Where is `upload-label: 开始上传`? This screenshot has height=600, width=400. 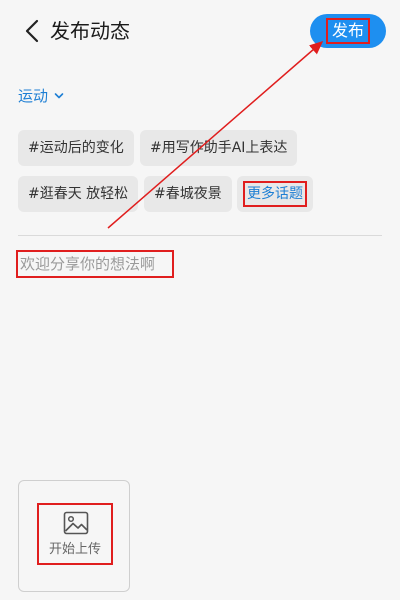 upload-label: 开始上传 is located at coordinates (74, 549).